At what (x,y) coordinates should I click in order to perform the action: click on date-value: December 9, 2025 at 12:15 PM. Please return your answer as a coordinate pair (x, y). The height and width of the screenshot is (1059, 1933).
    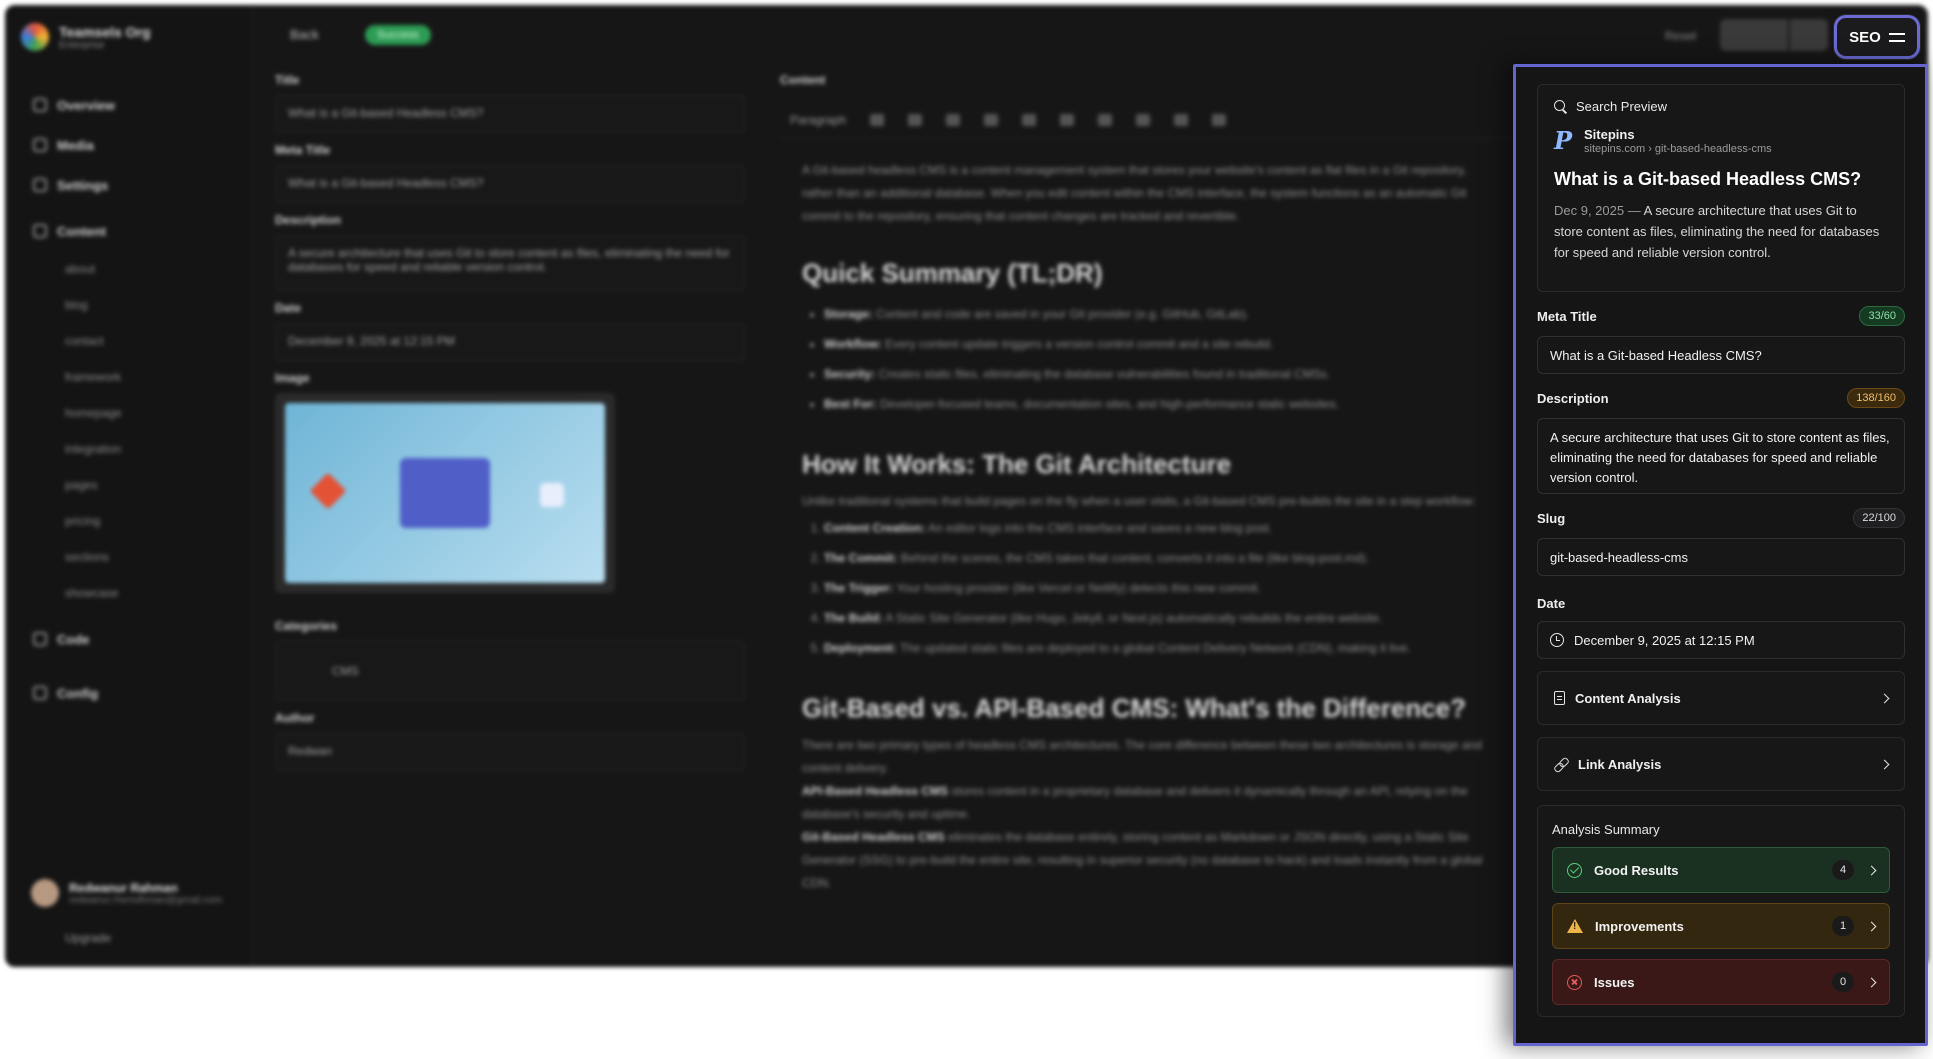
    Looking at the image, I should click on (1664, 640).